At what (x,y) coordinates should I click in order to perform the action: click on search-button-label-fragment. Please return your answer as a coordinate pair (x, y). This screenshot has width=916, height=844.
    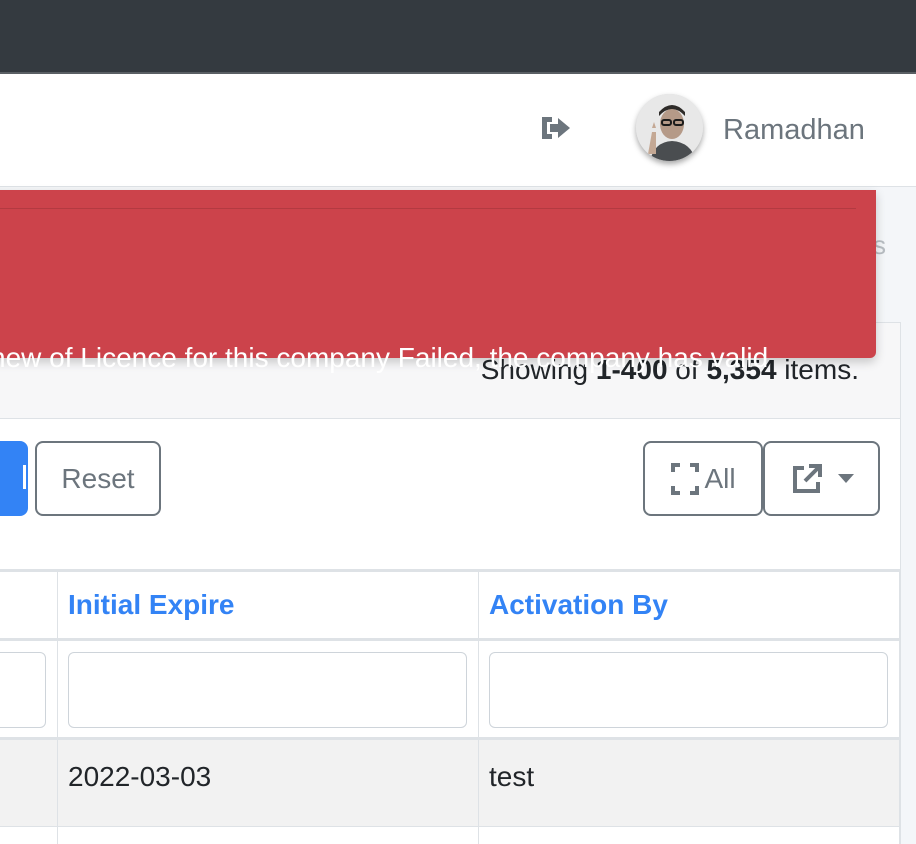
    Looking at the image, I should click on (24, 477).